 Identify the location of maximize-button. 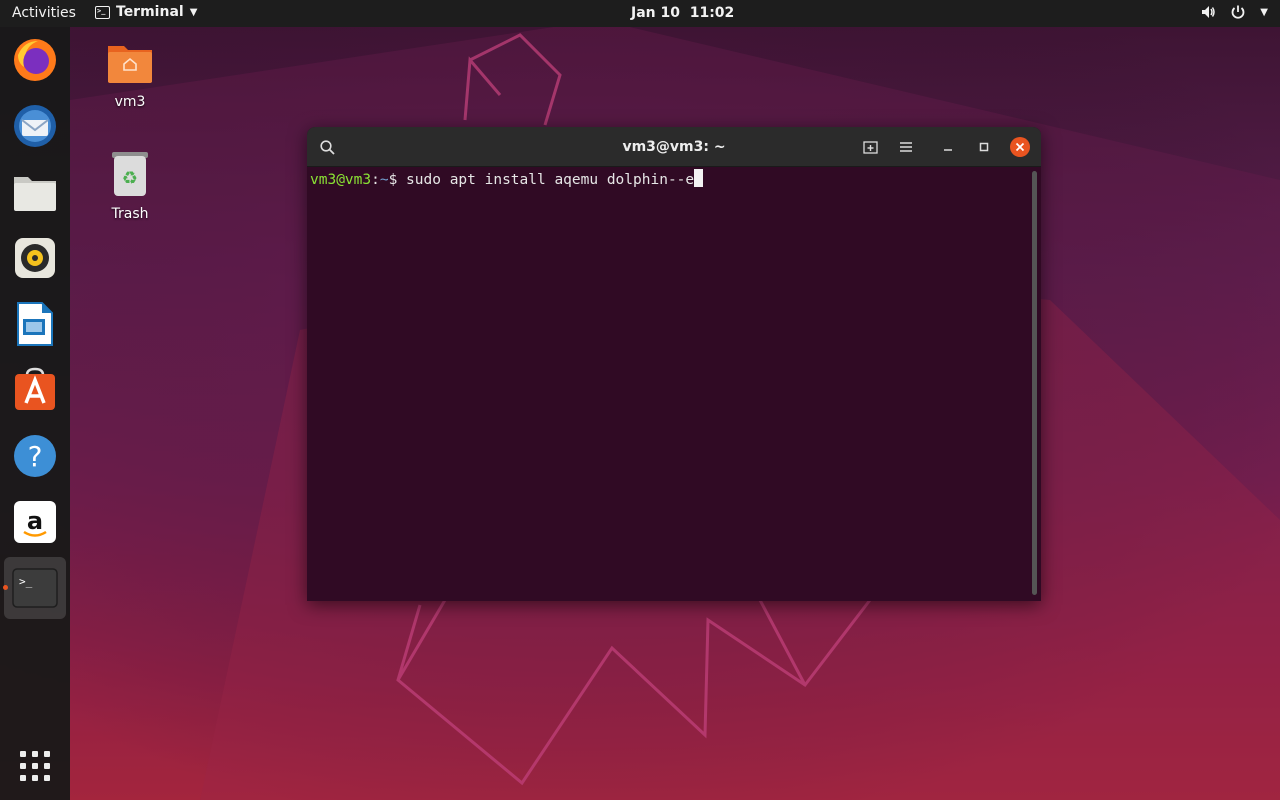
(984, 147).